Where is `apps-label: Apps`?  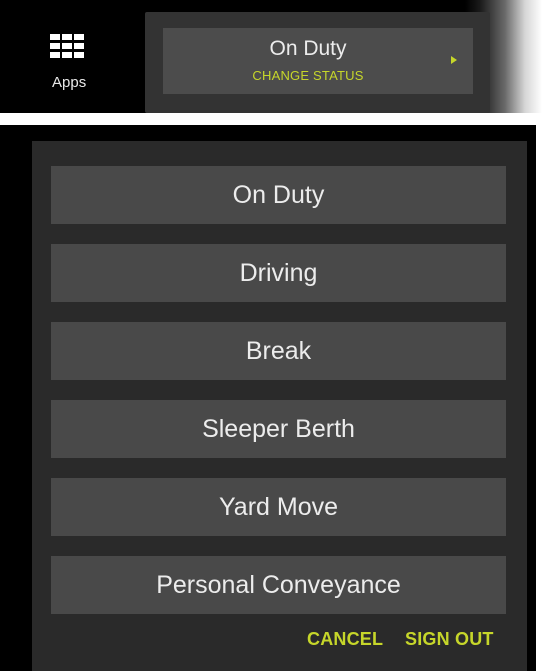 apps-label: Apps is located at coordinates (69, 82).